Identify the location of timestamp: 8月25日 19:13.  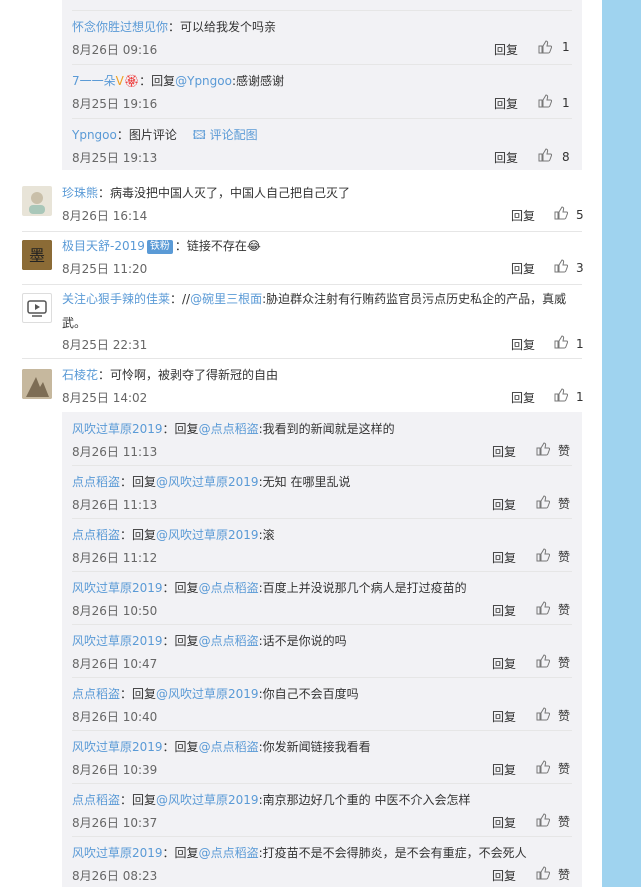
(115, 158).